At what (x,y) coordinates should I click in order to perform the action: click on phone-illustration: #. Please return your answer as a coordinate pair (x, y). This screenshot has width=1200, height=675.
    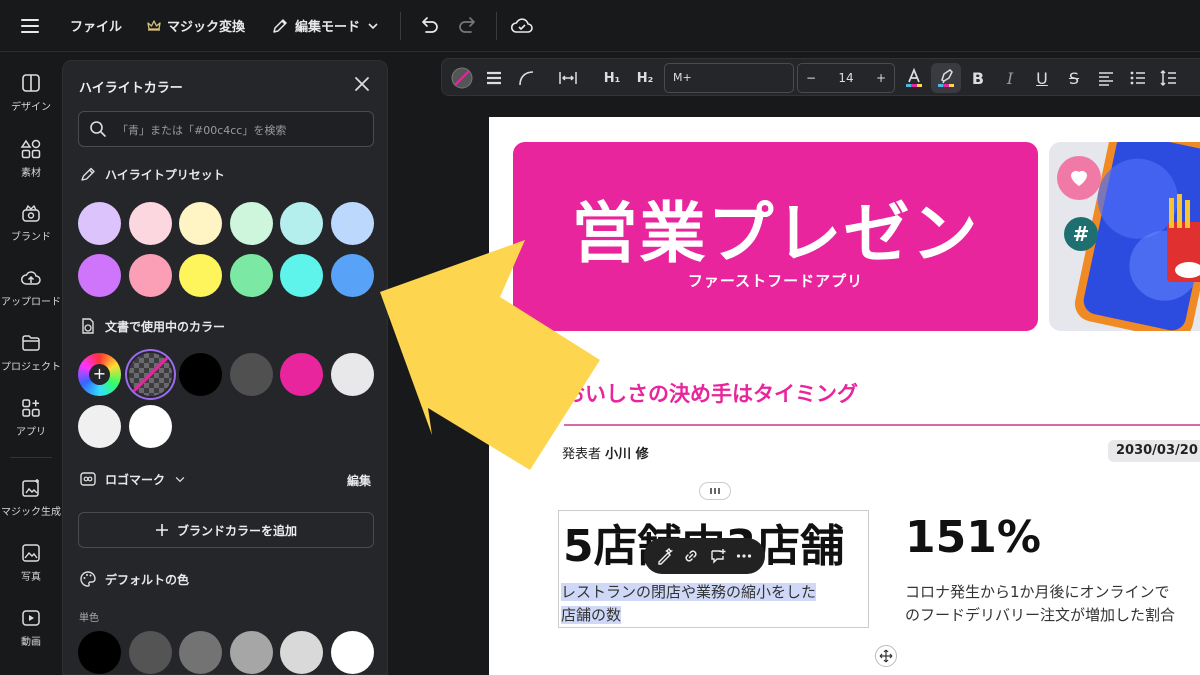
    Looking at the image, I should click on (1124, 236).